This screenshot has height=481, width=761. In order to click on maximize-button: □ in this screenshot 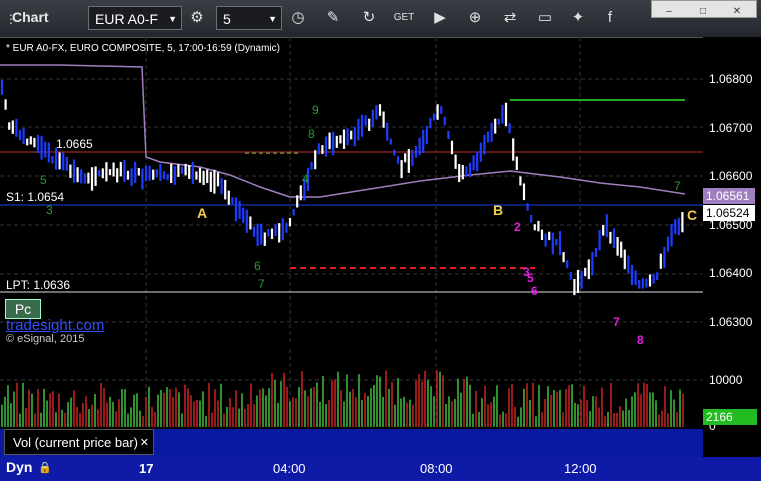, I will do `click(703, 12)`.